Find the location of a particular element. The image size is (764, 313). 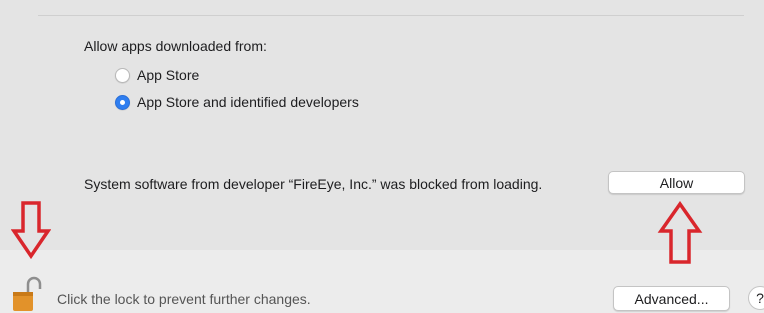

help-button: ? is located at coordinates (756, 298).